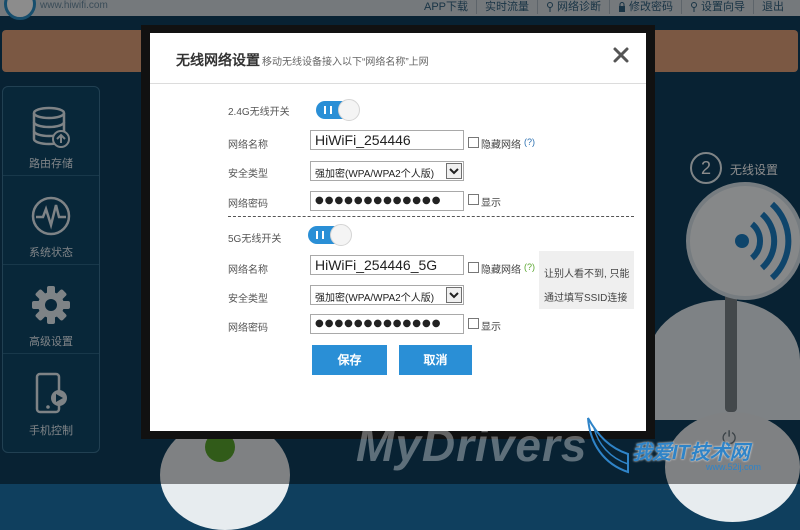  I want to click on band5-security-label: 安全类型, so click(248, 299).